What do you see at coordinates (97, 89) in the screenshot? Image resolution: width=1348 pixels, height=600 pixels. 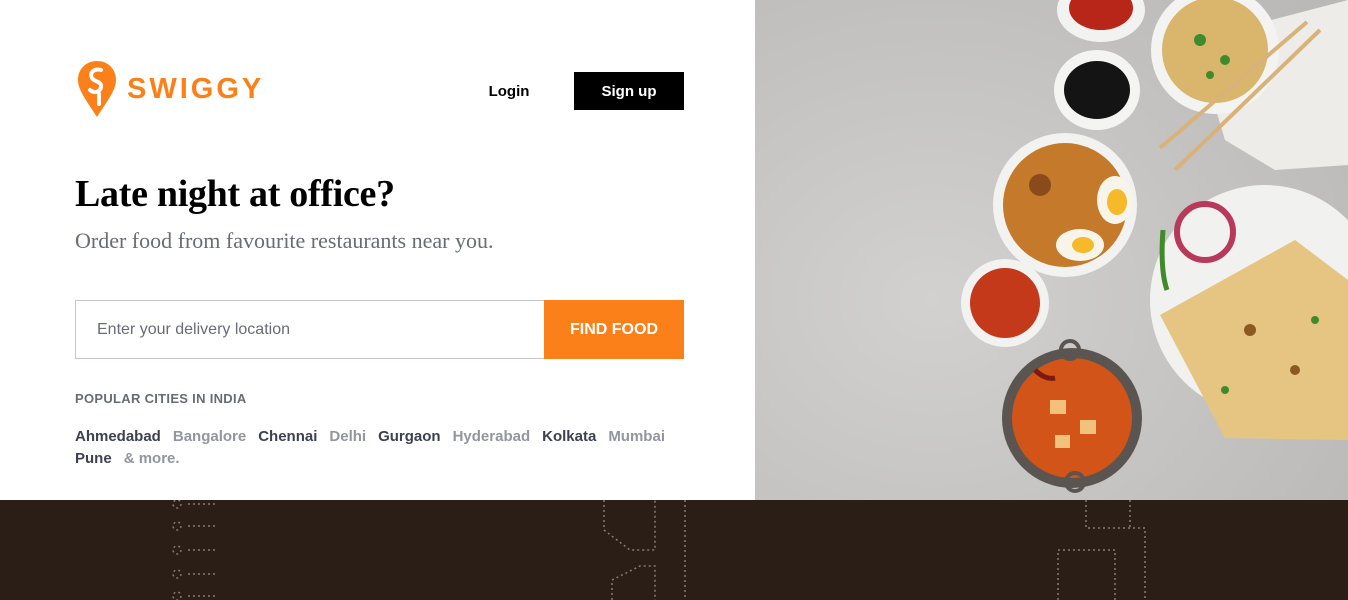 I see `swiggy-logo-icon` at bounding box center [97, 89].